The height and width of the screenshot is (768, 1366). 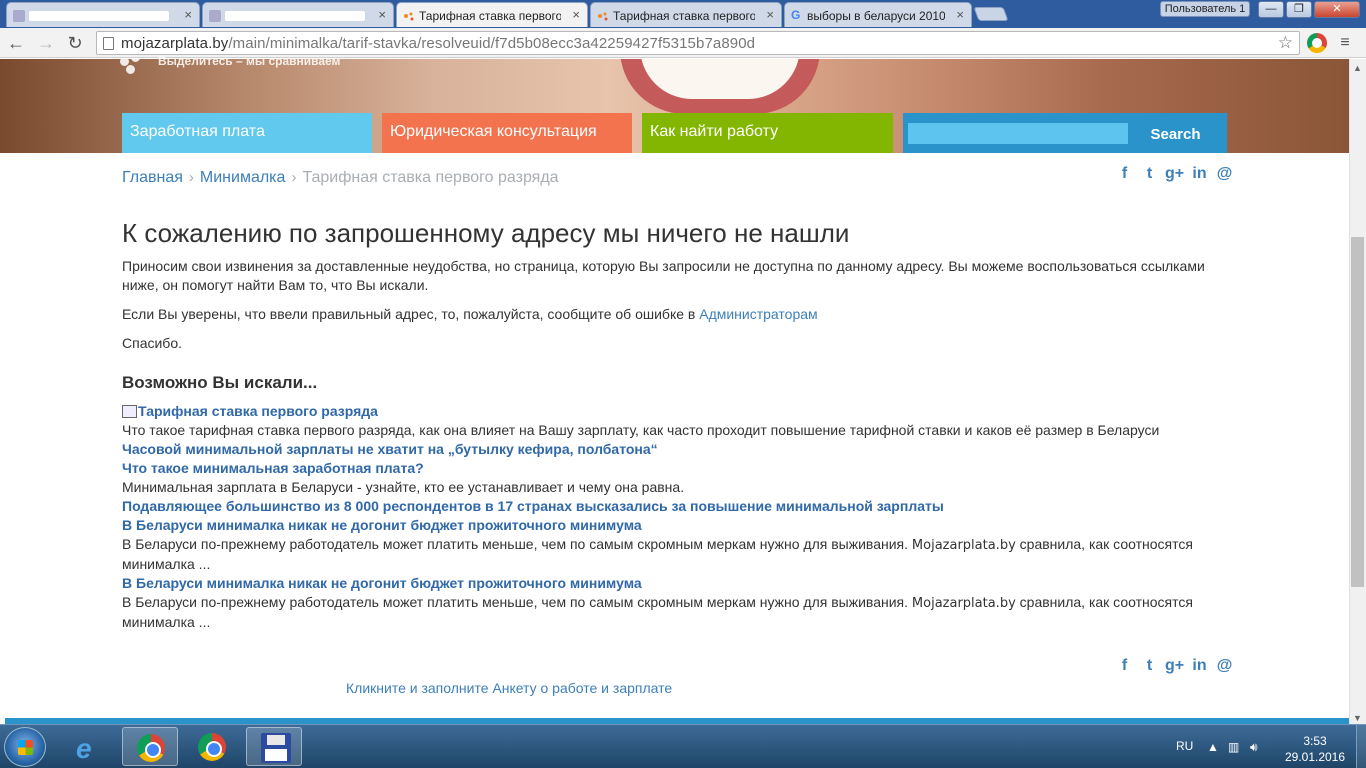 I want to click on result-link: Что такое минимальная заработная плата?, so click(x=667, y=468).